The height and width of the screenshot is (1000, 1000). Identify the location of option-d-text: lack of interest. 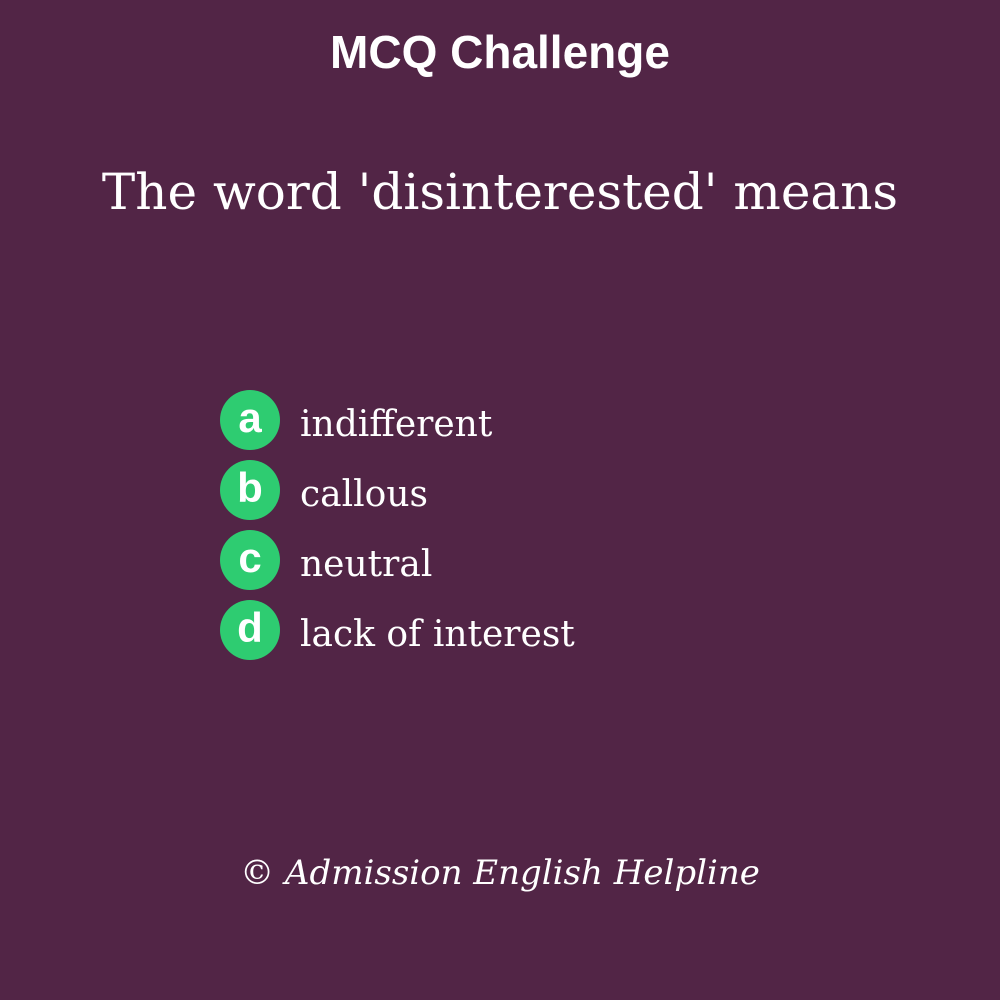
(437, 634).